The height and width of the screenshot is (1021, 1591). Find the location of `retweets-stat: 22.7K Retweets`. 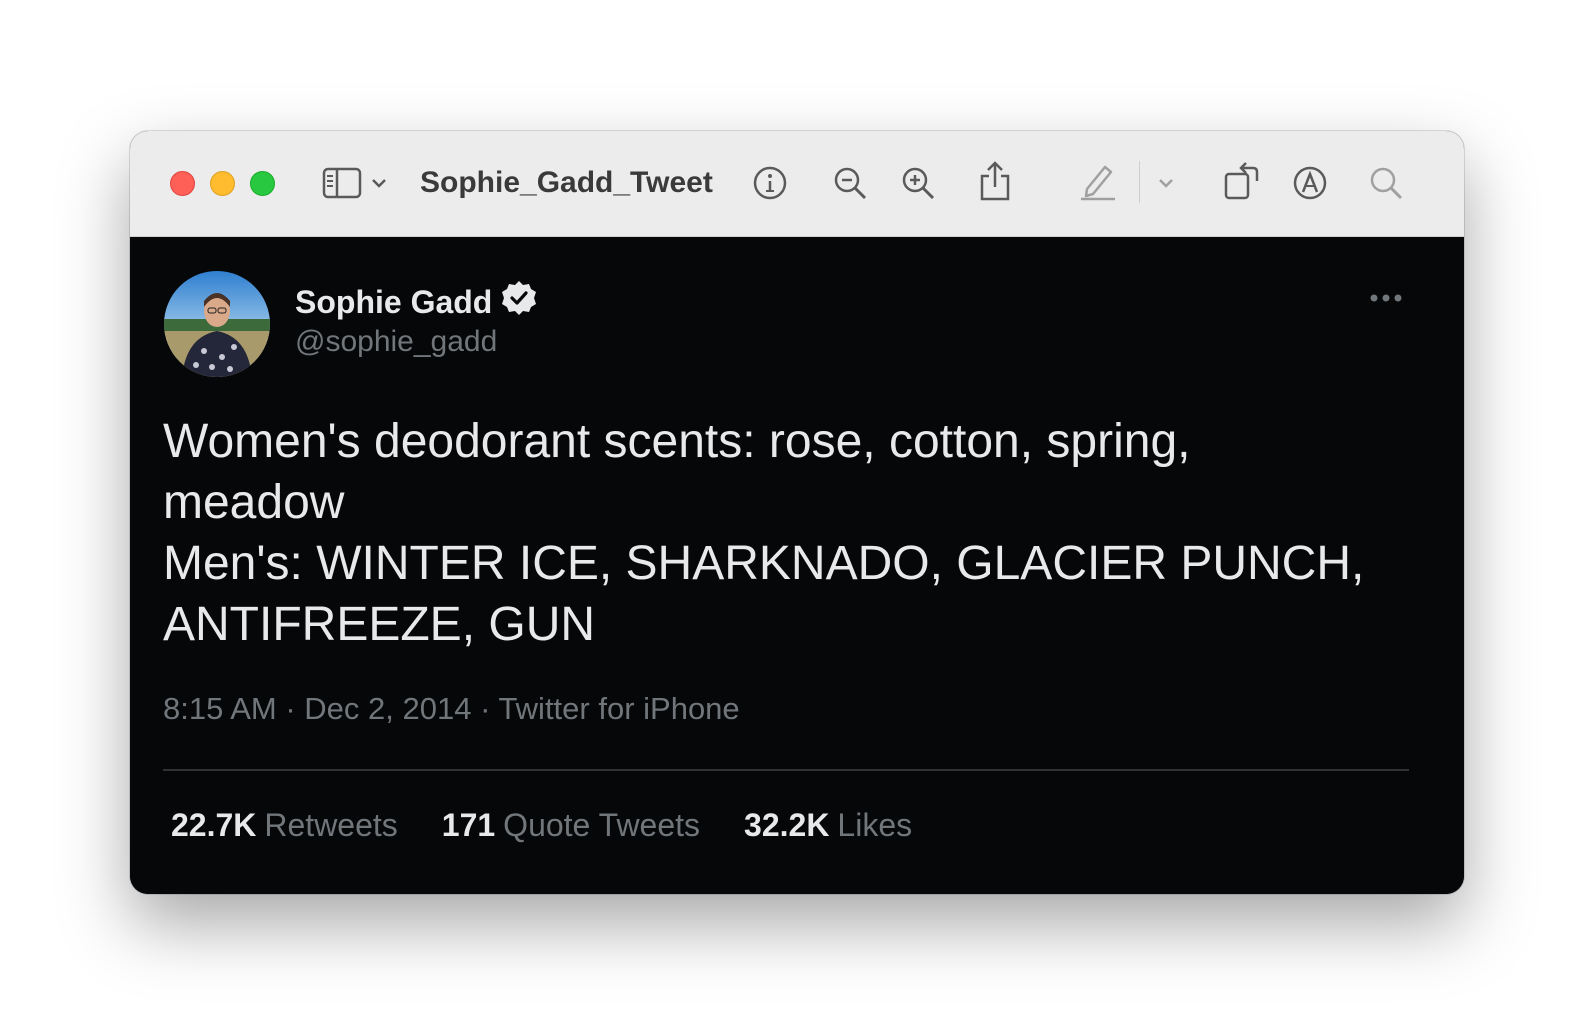

retweets-stat: 22.7K Retweets is located at coordinates (284, 825).